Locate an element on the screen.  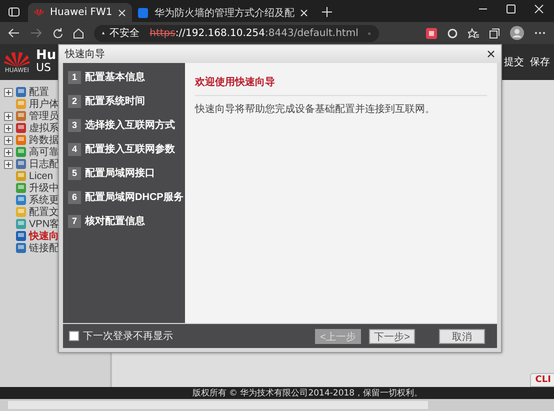
dialog-title: 快速向导 is located at coordinates (85, 54).